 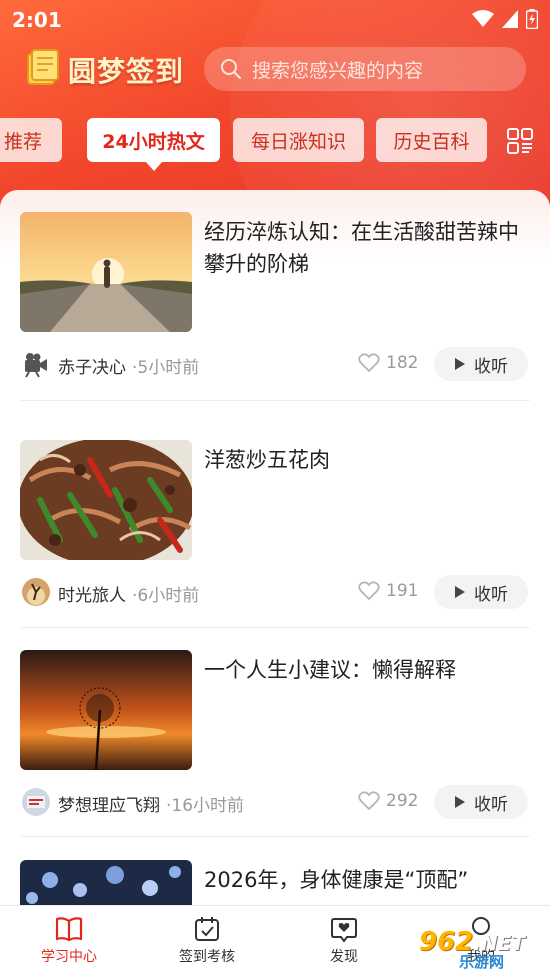 What do you see at coordinates (92, 596) in the screenshot?
I see `author-name: 时光旅人` at bounding box center [92, 596].